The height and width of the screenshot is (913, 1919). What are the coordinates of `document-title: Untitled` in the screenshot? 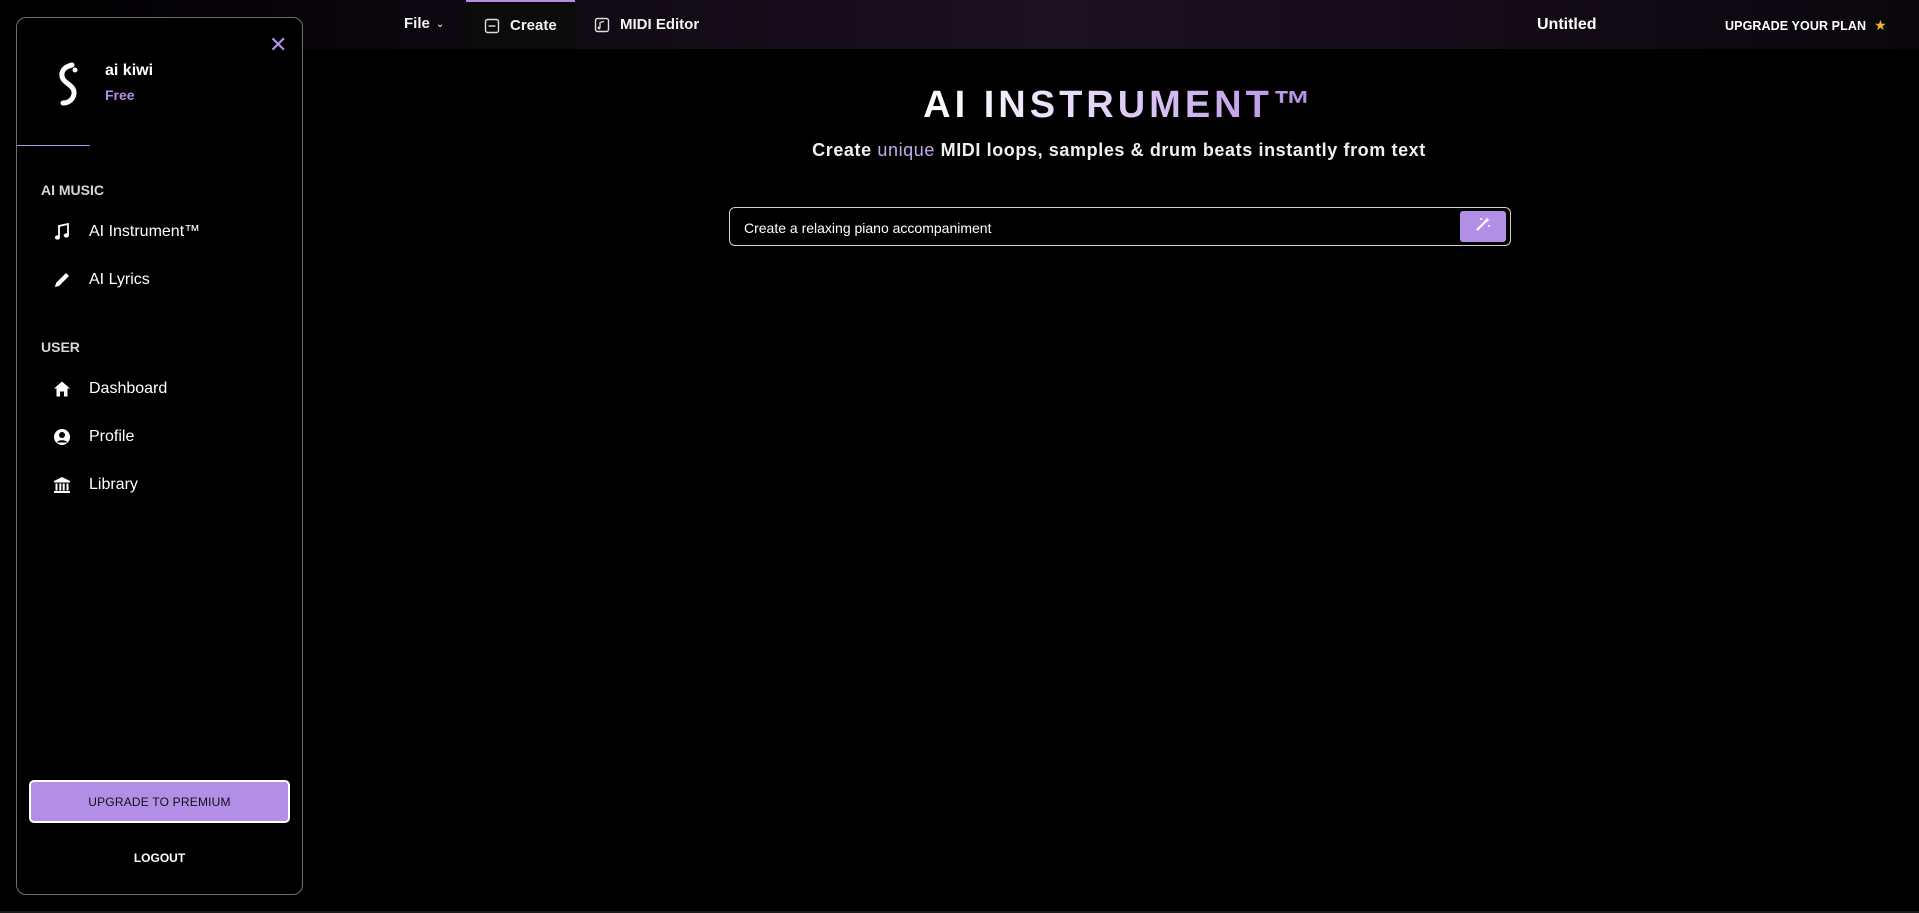 It's located at (1567, 25).